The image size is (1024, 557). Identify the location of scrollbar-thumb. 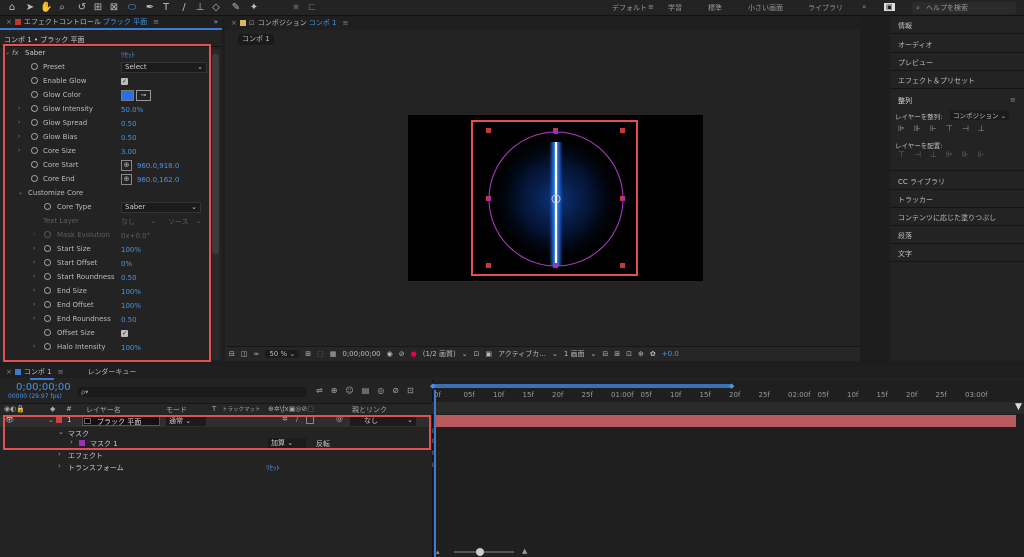
(215, 154).